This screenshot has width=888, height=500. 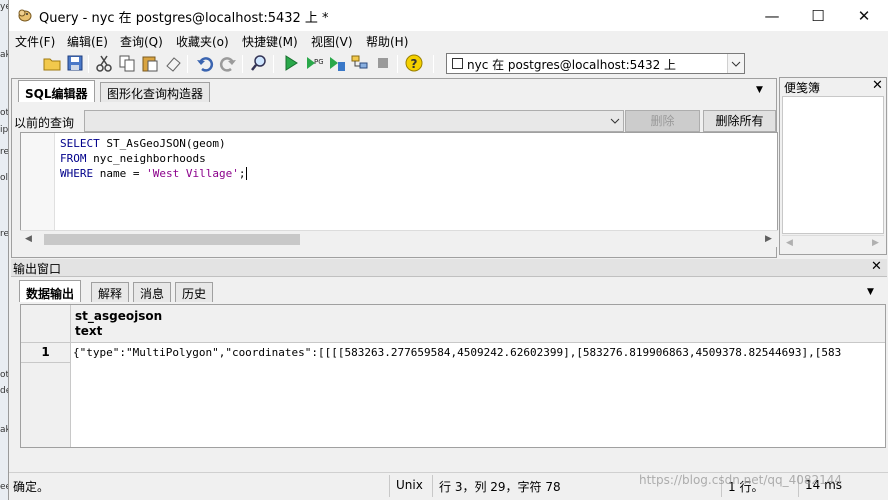 I want to click on execute-pgscript-icon: PG, so click(x=314, y=63).